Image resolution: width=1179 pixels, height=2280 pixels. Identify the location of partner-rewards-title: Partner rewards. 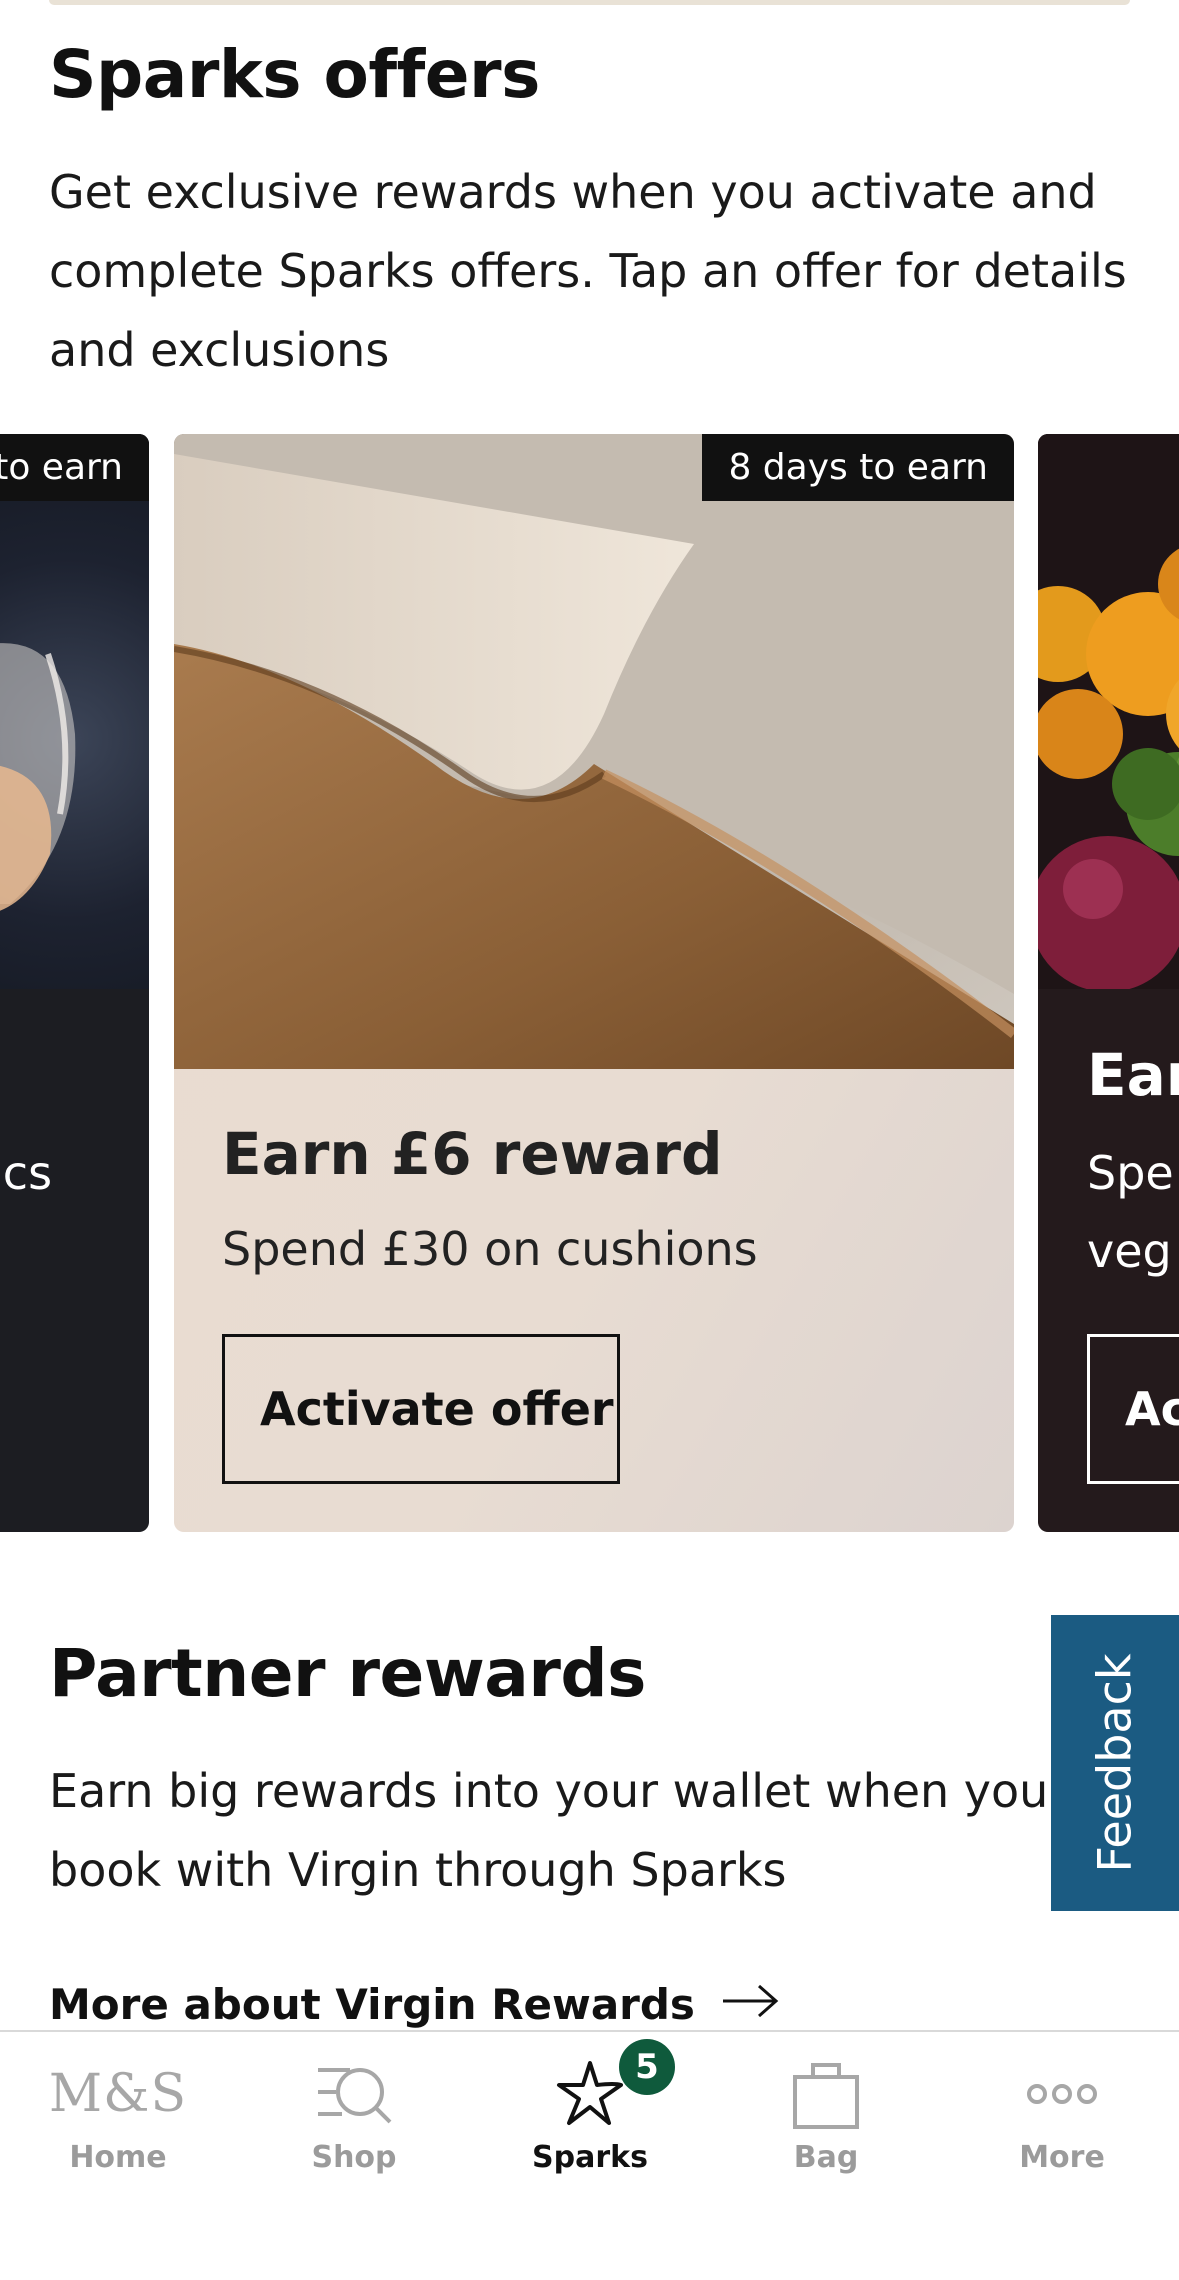
(347, 1673).